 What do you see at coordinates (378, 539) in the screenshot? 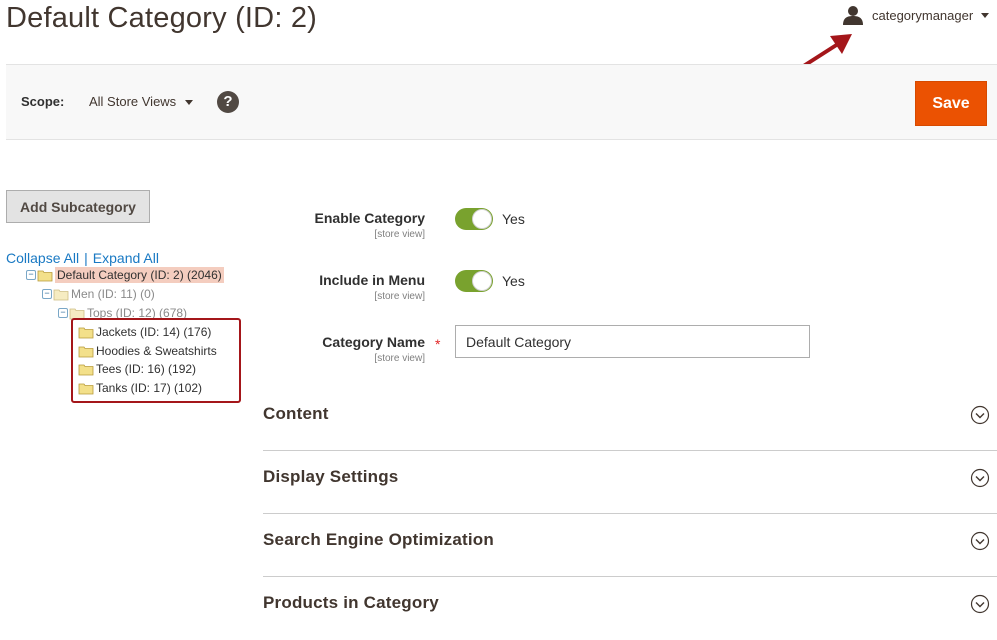
I see `section-title: Search Engine Optimization` at bounding box center [378, 539].